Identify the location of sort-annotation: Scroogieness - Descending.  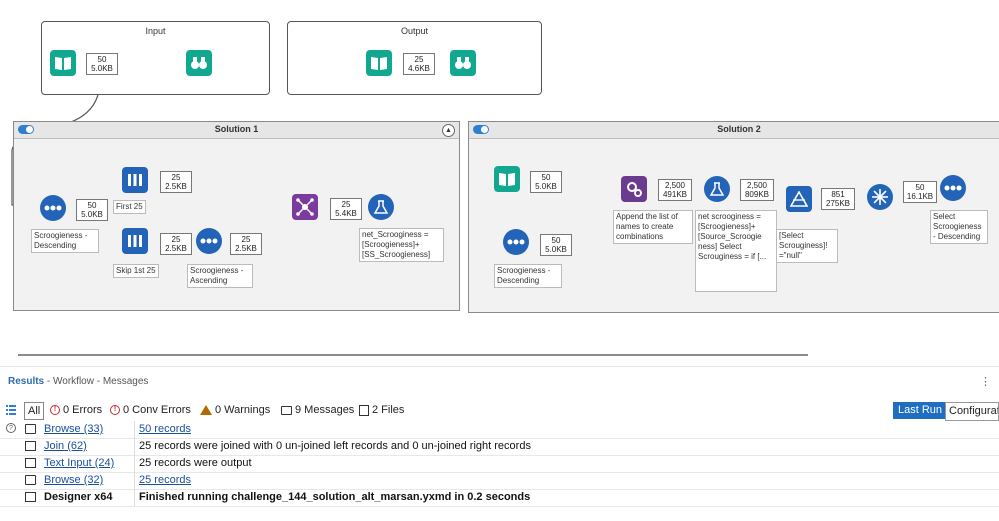
(65, 241).